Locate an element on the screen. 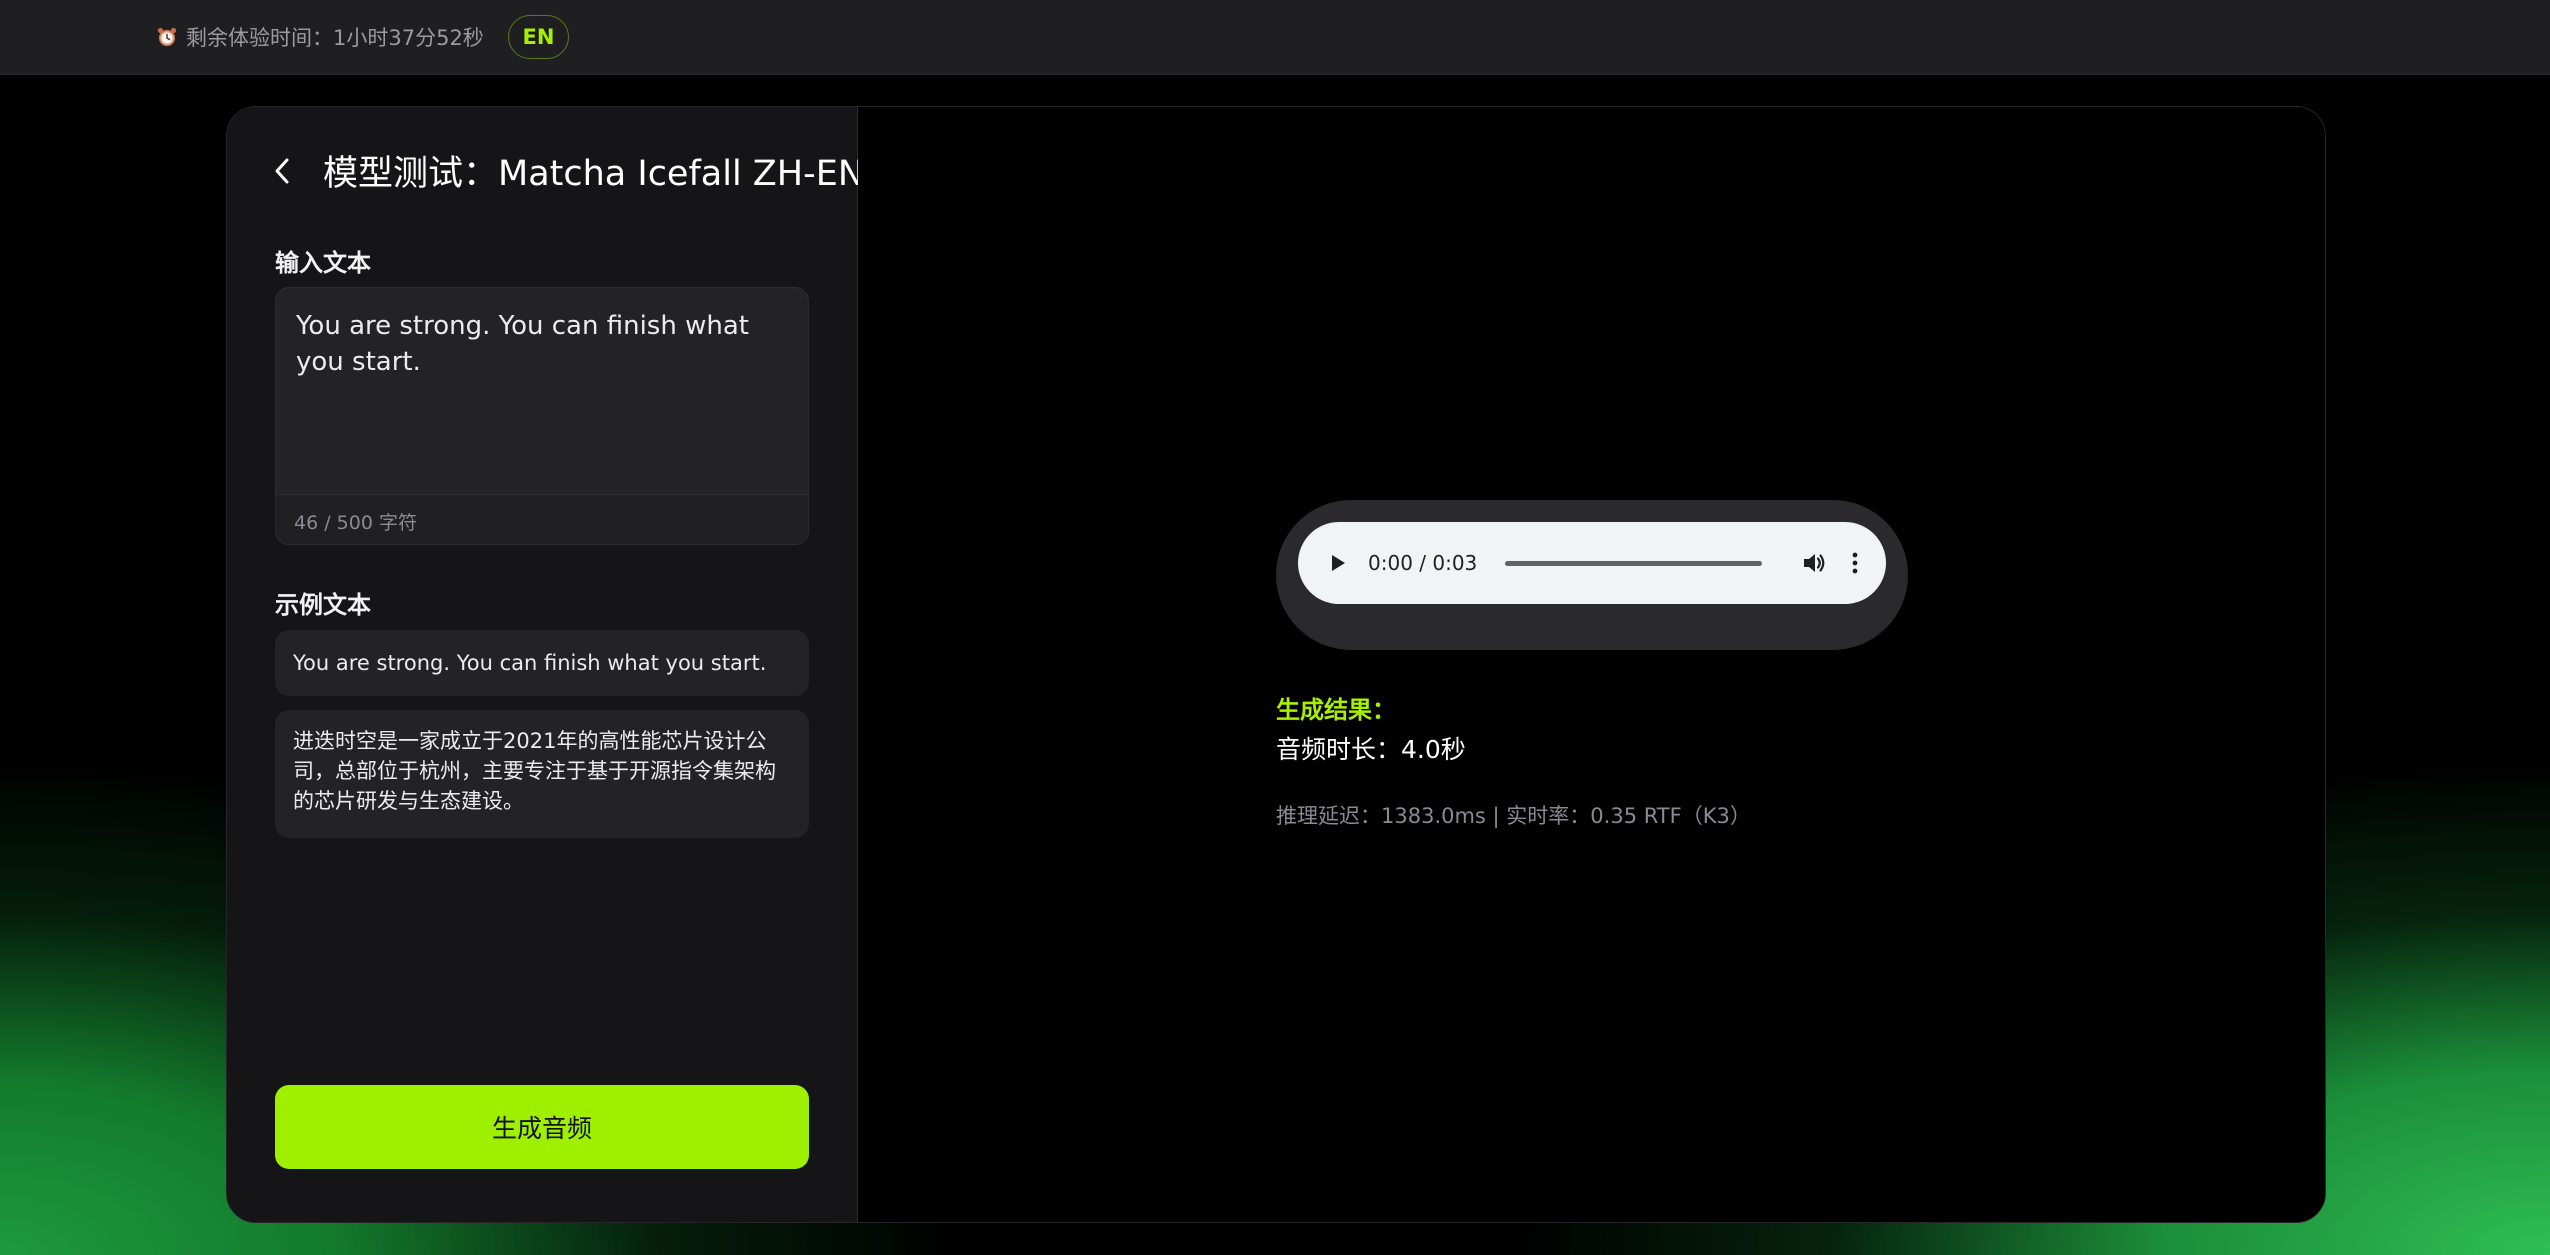  more-options-icon is located at coordinates (1855, 563).